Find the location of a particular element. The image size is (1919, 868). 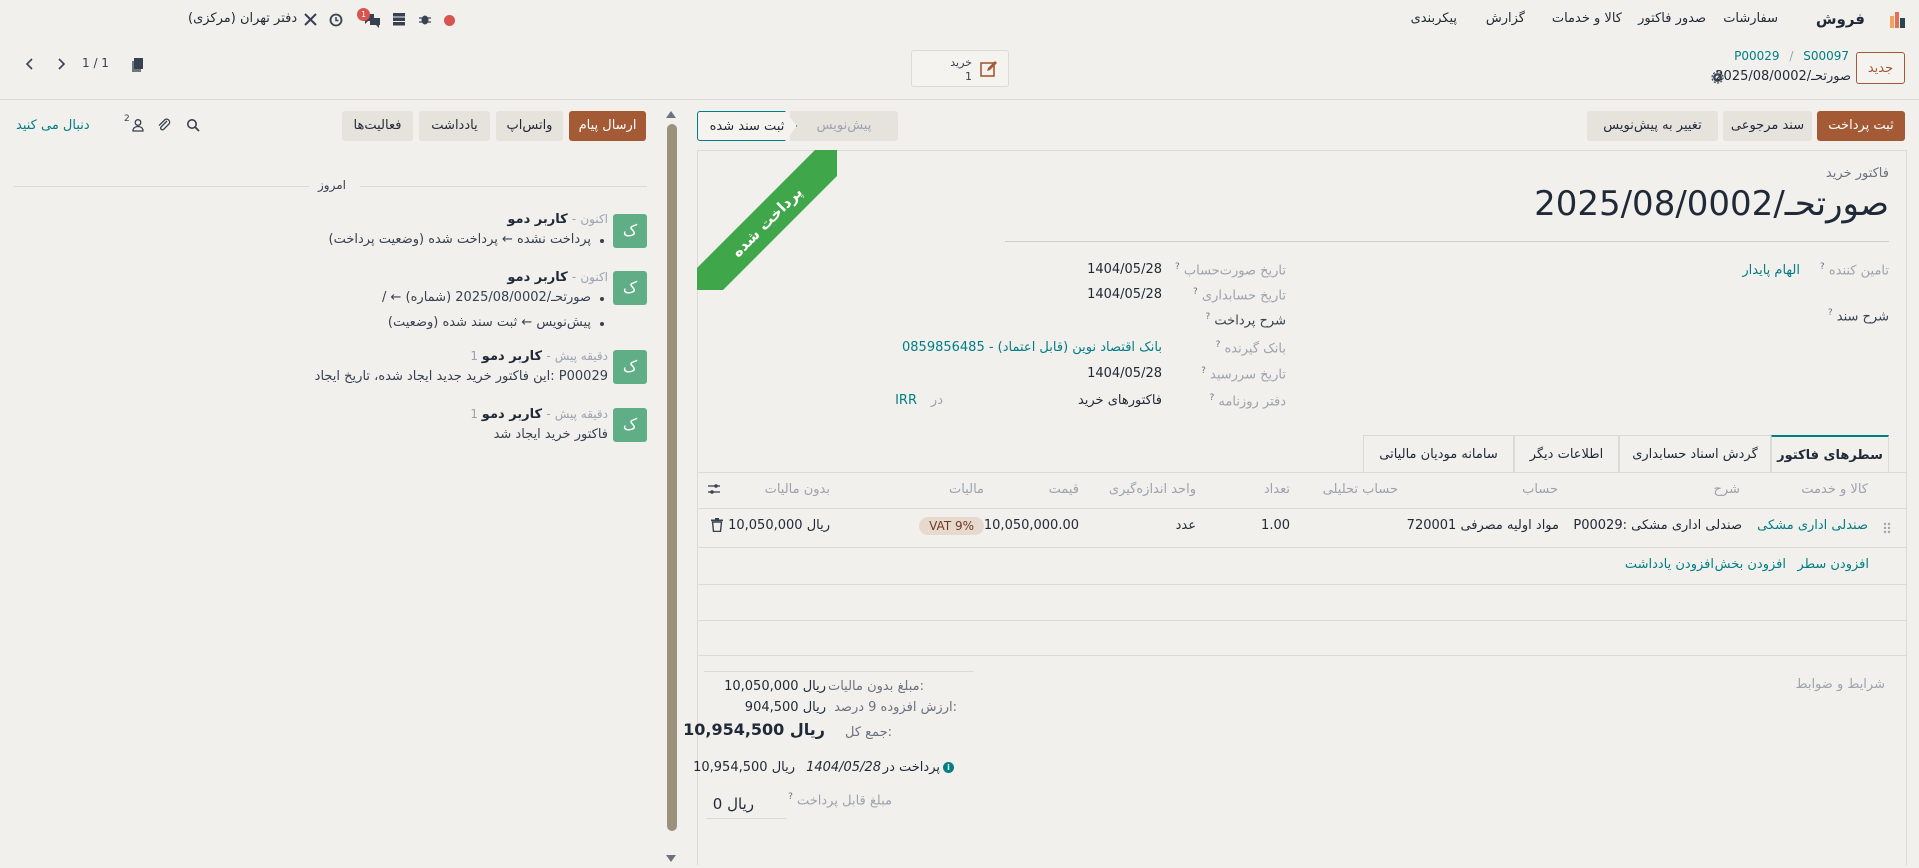

register-payment-button: ثبت پرداخت is located at coordinates (1861, 126).